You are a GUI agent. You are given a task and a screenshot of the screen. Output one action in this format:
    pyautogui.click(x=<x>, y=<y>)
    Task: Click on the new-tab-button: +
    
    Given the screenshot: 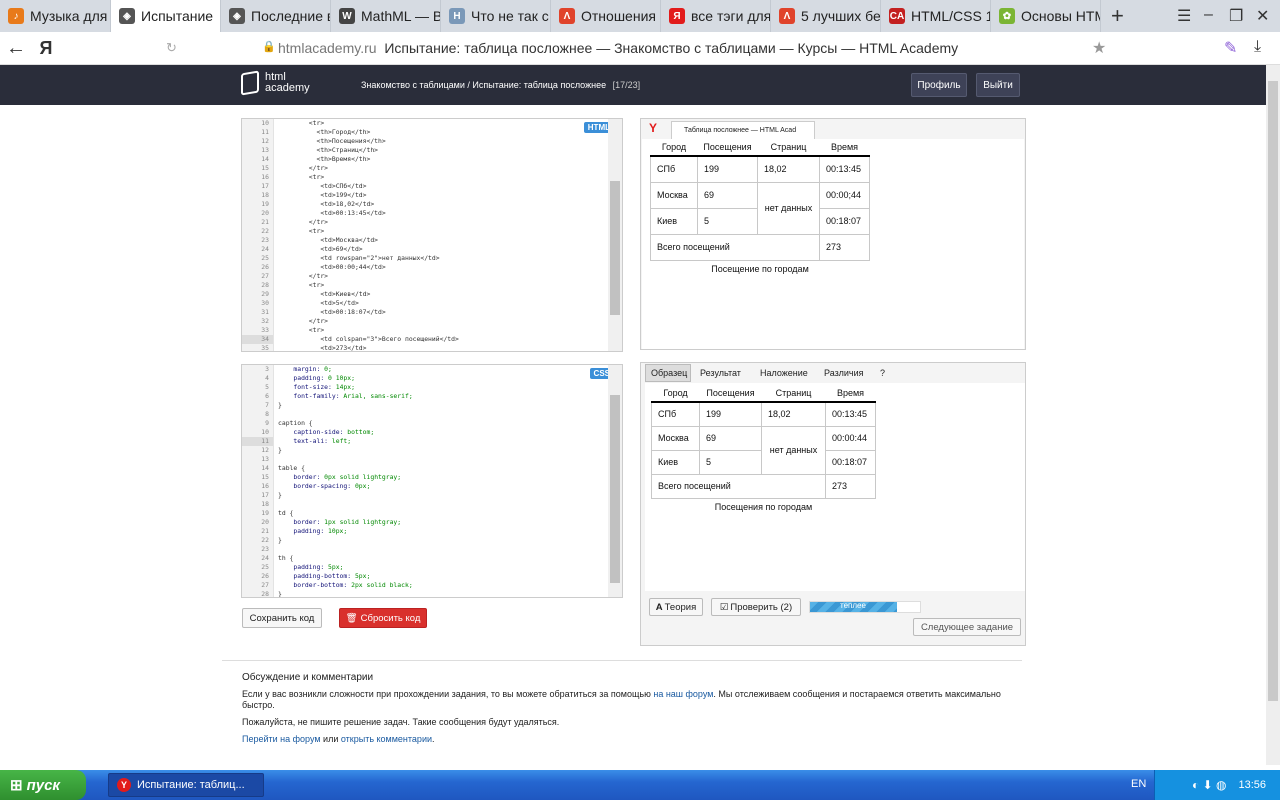 What is the action you would take?
    pyautogui.click(x=1117, y=16)
    